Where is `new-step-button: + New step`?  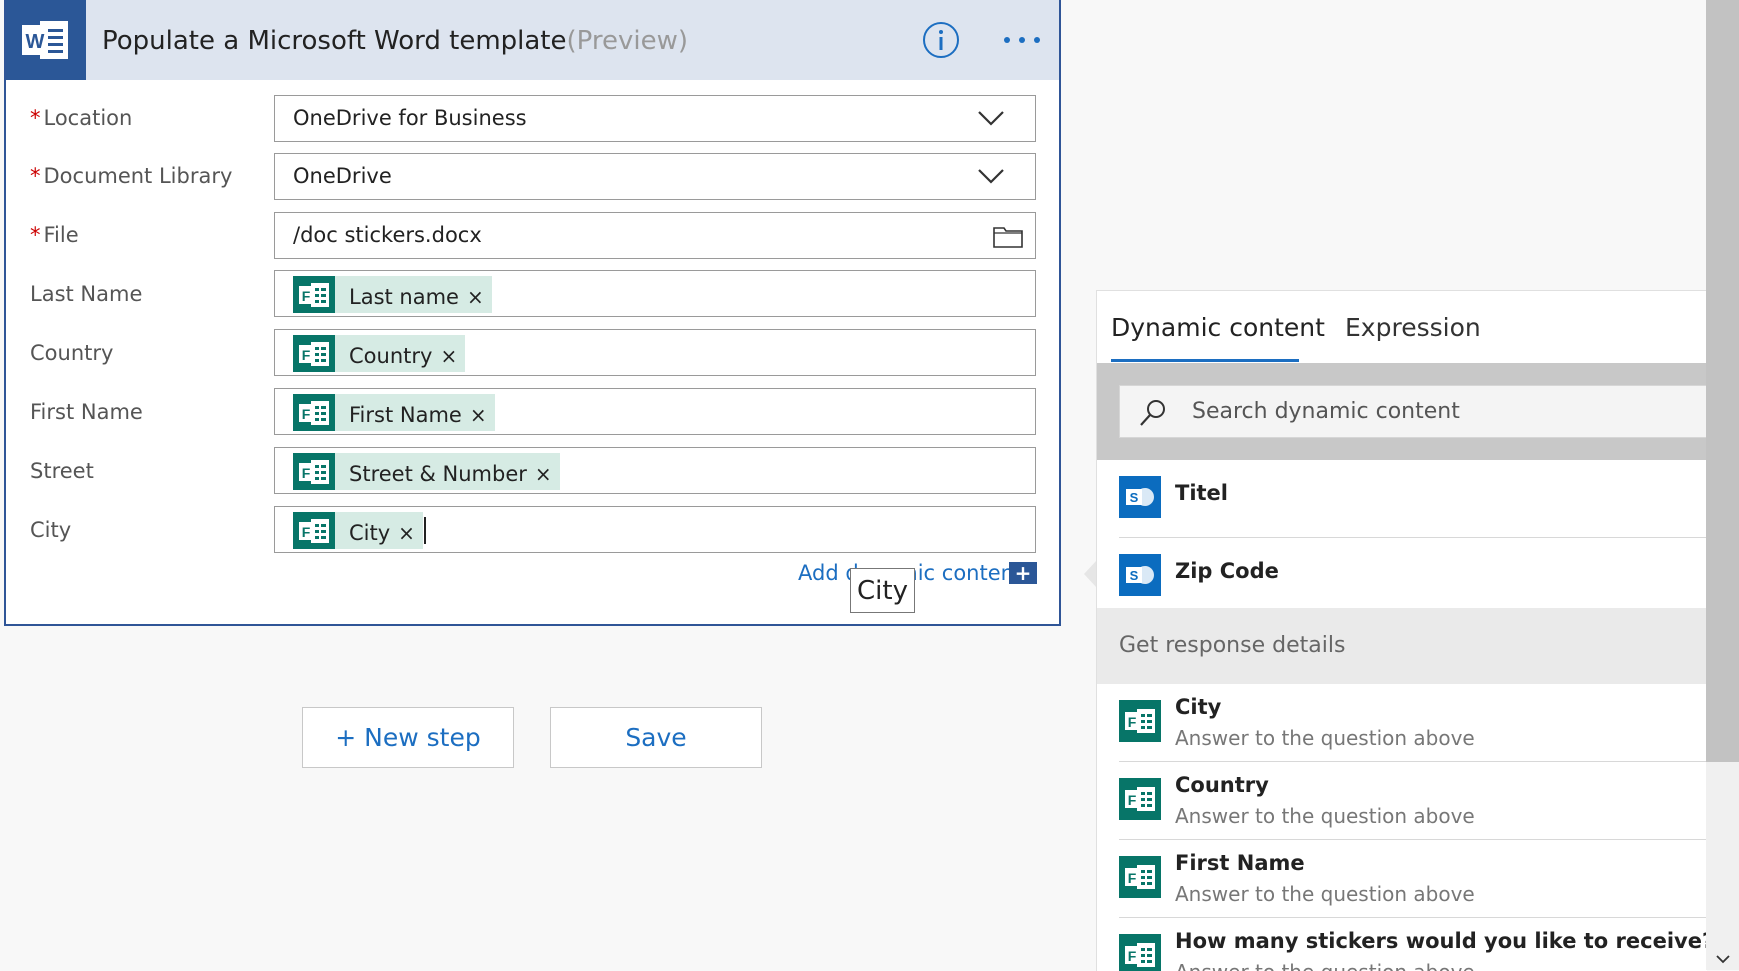
new-step-button: + New step is located at coordinates (408, 737).